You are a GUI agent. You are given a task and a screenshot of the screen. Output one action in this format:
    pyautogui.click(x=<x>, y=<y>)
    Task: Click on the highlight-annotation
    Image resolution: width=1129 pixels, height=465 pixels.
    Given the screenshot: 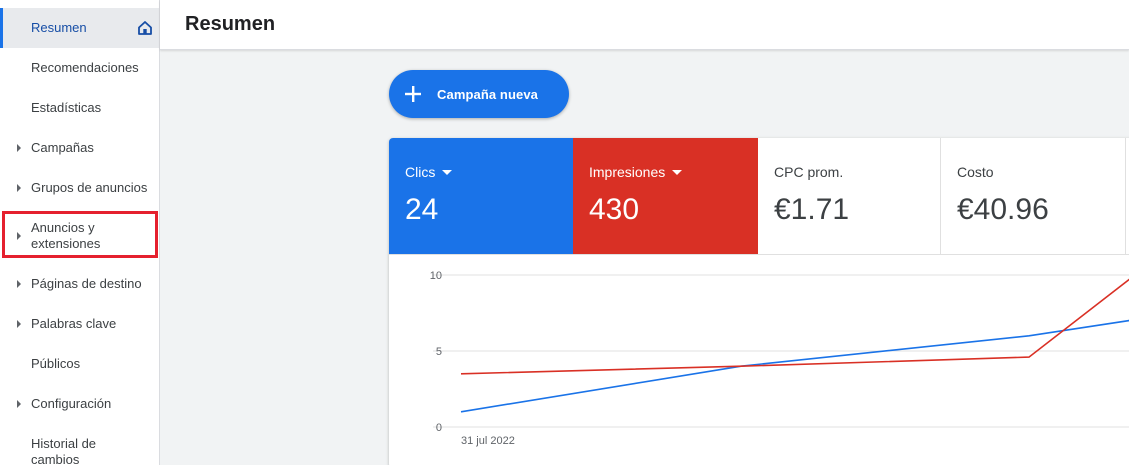 What is the action you would take?
    pyautogui.click(x=80, y=234)
    